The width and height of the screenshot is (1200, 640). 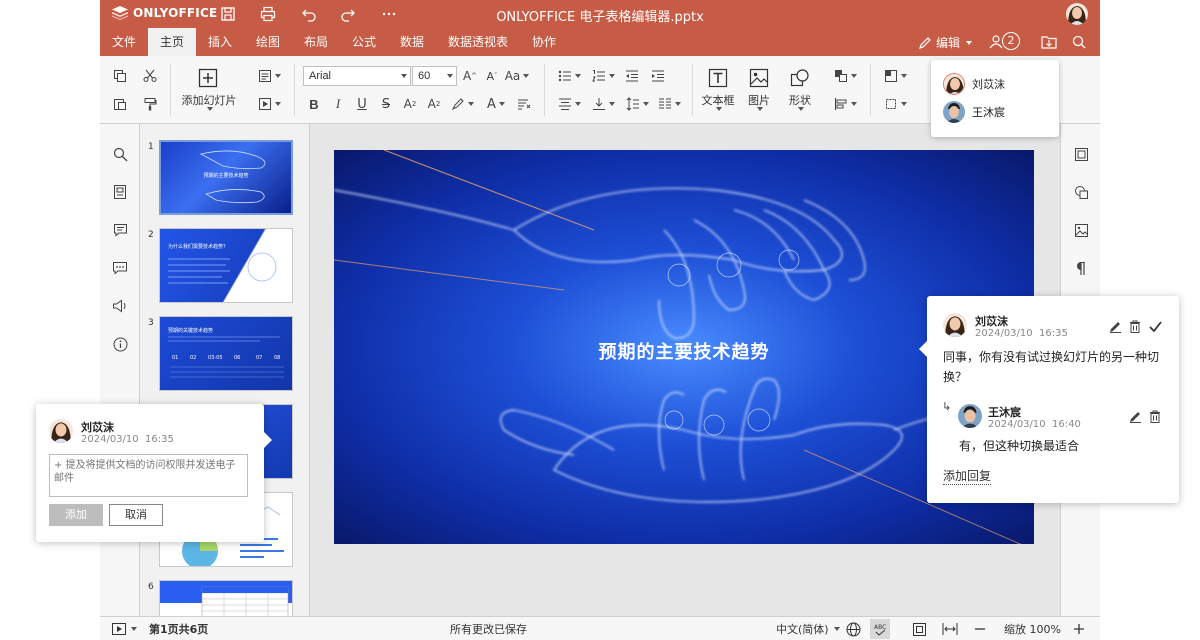 What do you see at coordinates (228, 14) in the screenshot?
I see `save-icon` at bounding box center [228, 14].